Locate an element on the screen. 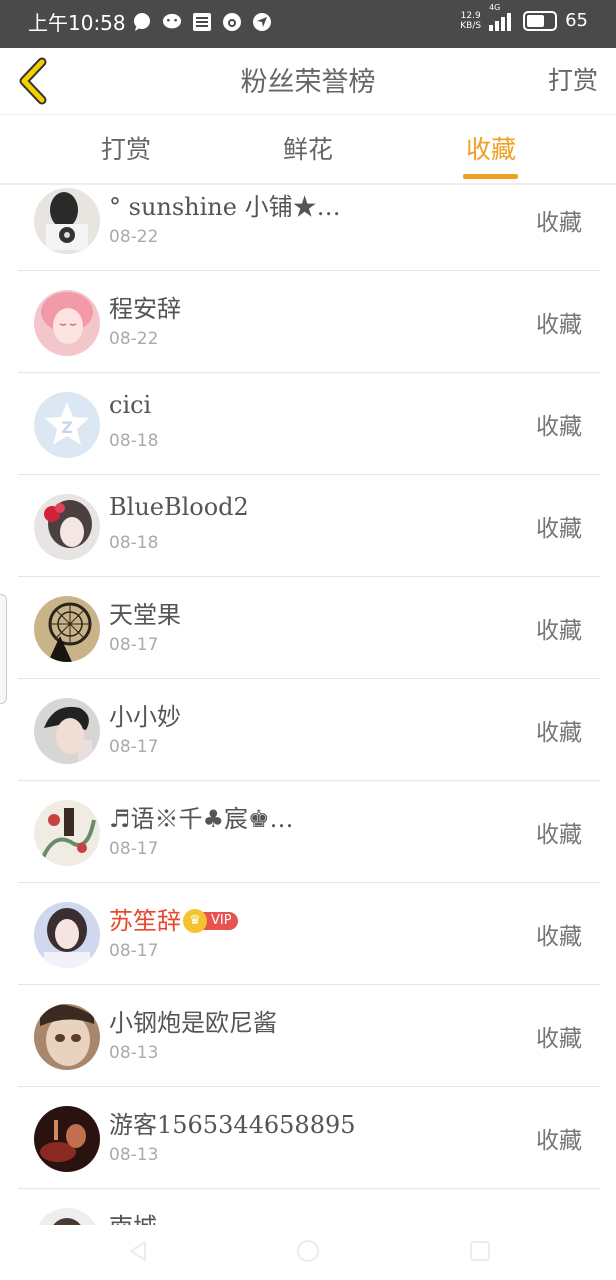  square-recents-icon is located at coordinates (480, 1251).